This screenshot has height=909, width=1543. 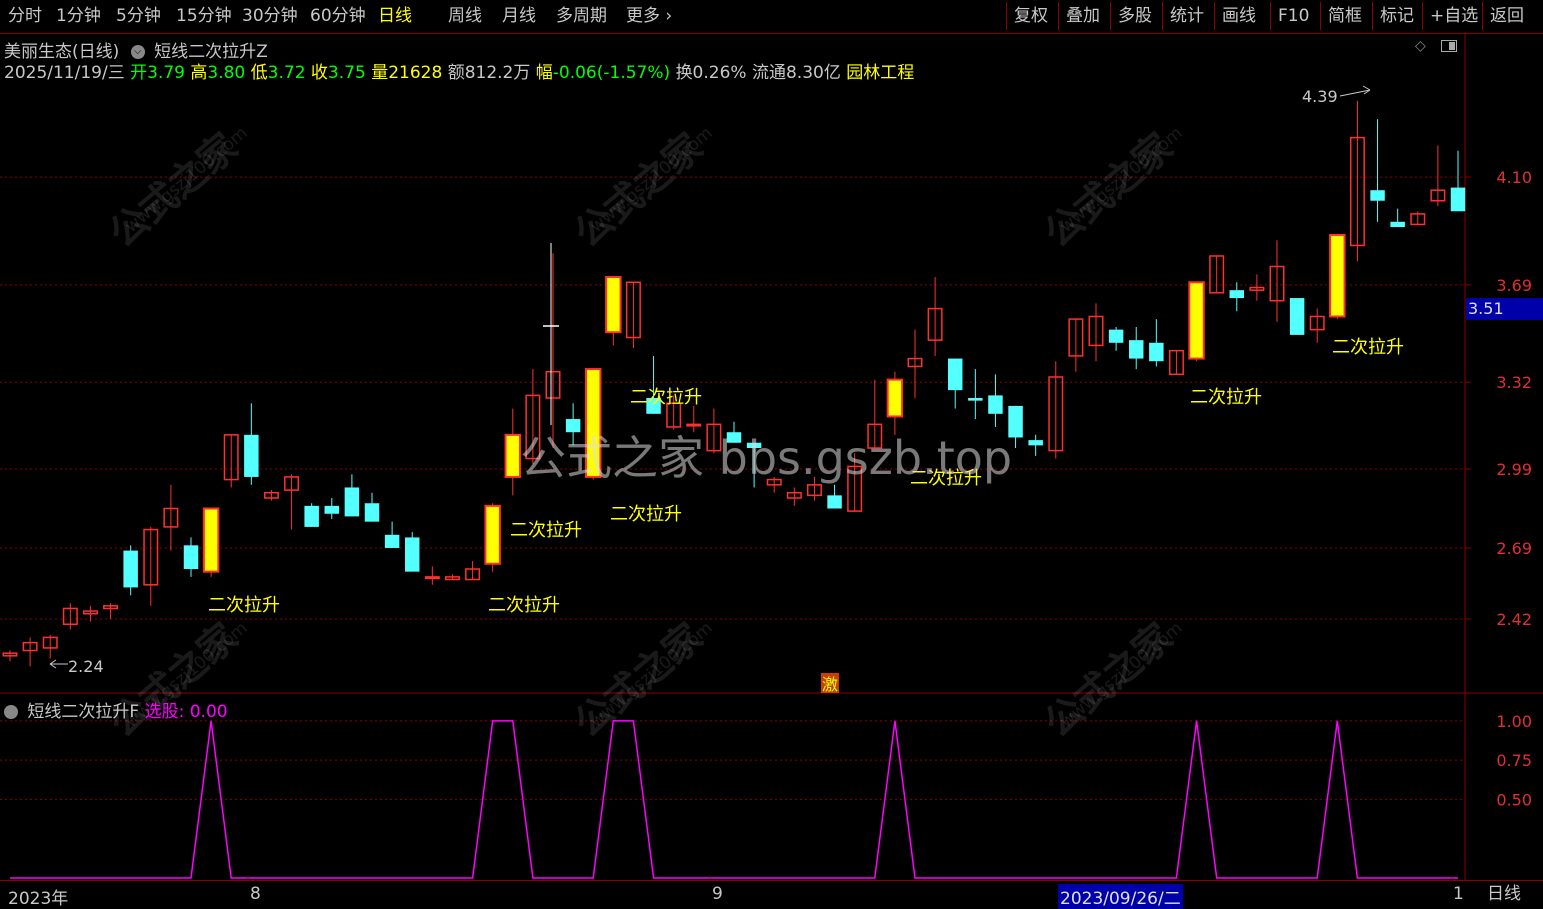 I want to click on time-axis: 2023年 8 9 2023/09/26/二 1, so click(x=771, y=894).